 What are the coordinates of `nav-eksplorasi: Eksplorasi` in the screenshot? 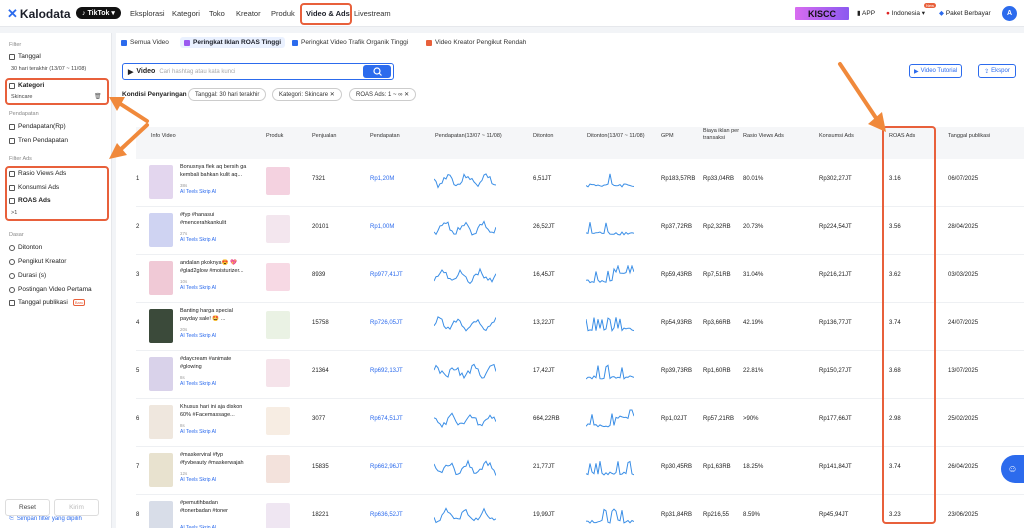 It's located at (147, 13).